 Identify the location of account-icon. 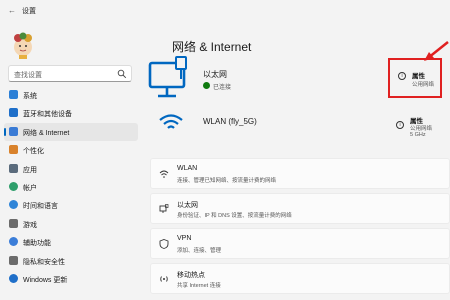
(13, 186).